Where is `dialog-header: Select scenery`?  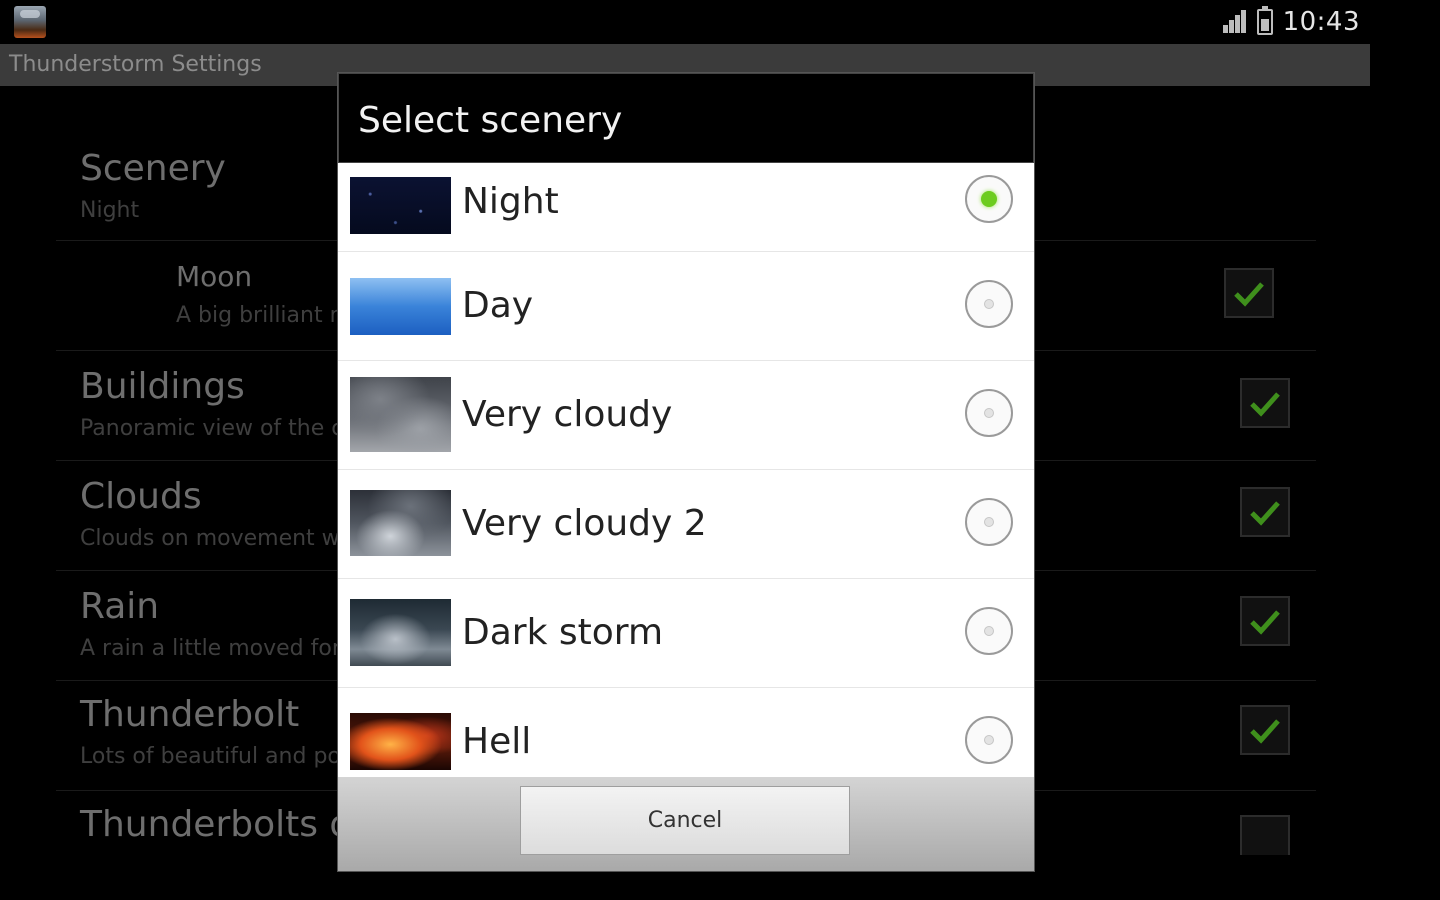 dialog-header: Select scenery is located at coordinates (686, 118).